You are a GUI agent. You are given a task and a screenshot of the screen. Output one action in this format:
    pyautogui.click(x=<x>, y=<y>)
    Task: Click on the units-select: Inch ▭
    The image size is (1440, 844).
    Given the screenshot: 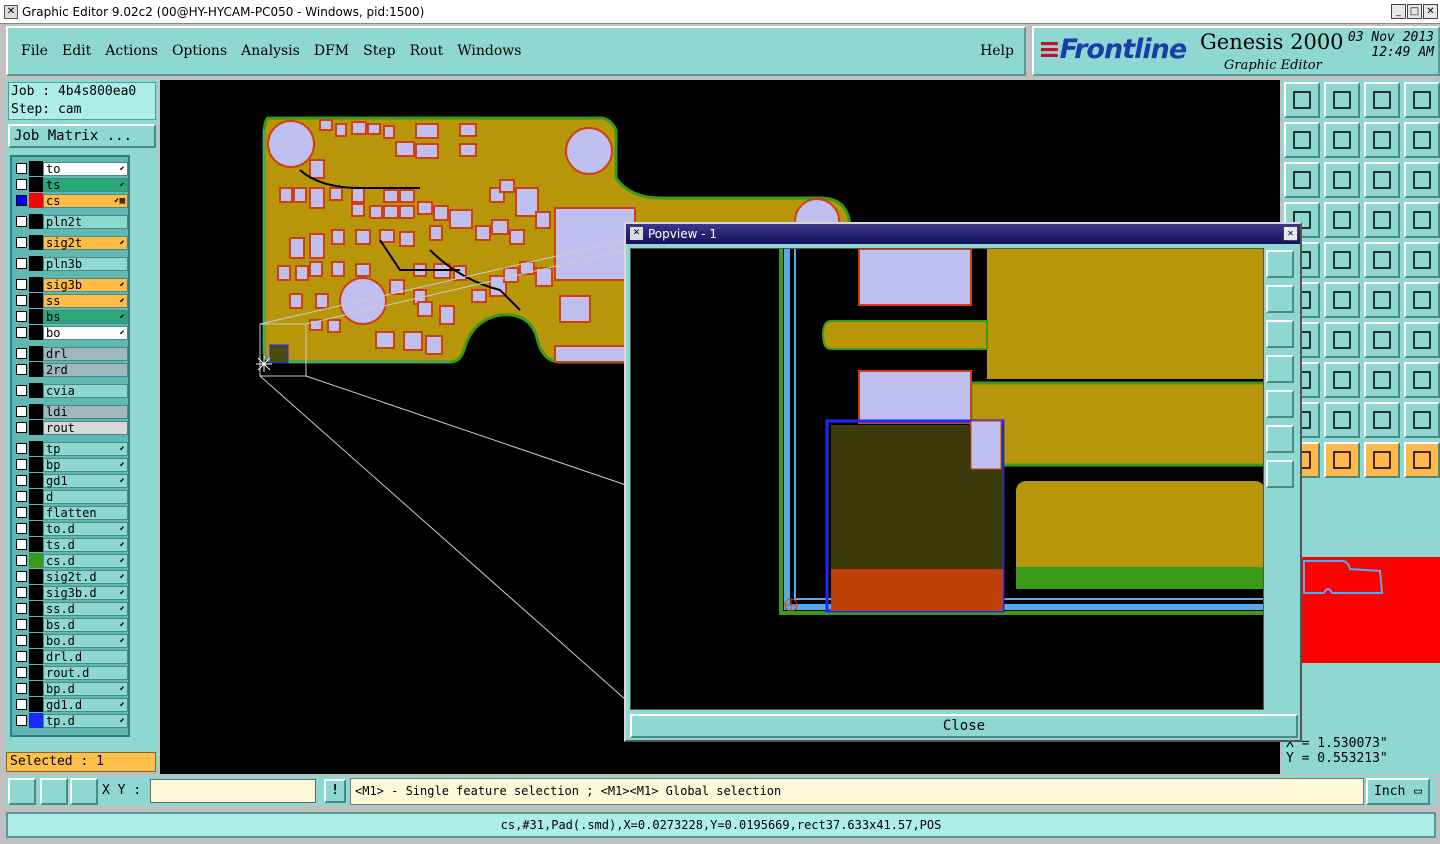 What is the action you would take?
    pyautogui.click(x=1398, y=791)
    